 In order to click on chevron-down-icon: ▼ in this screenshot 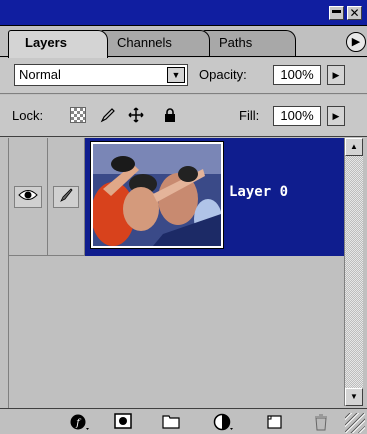, I will do `click(176, 75)`.